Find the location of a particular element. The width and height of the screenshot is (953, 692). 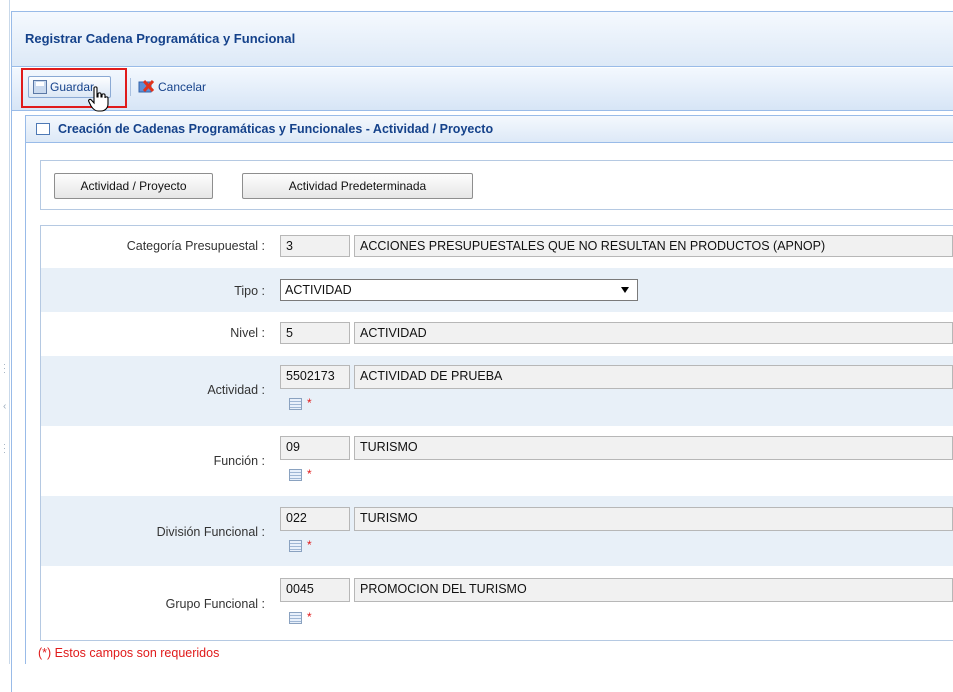

tipo-label: Tipo : is located at coordinates (249, 291).